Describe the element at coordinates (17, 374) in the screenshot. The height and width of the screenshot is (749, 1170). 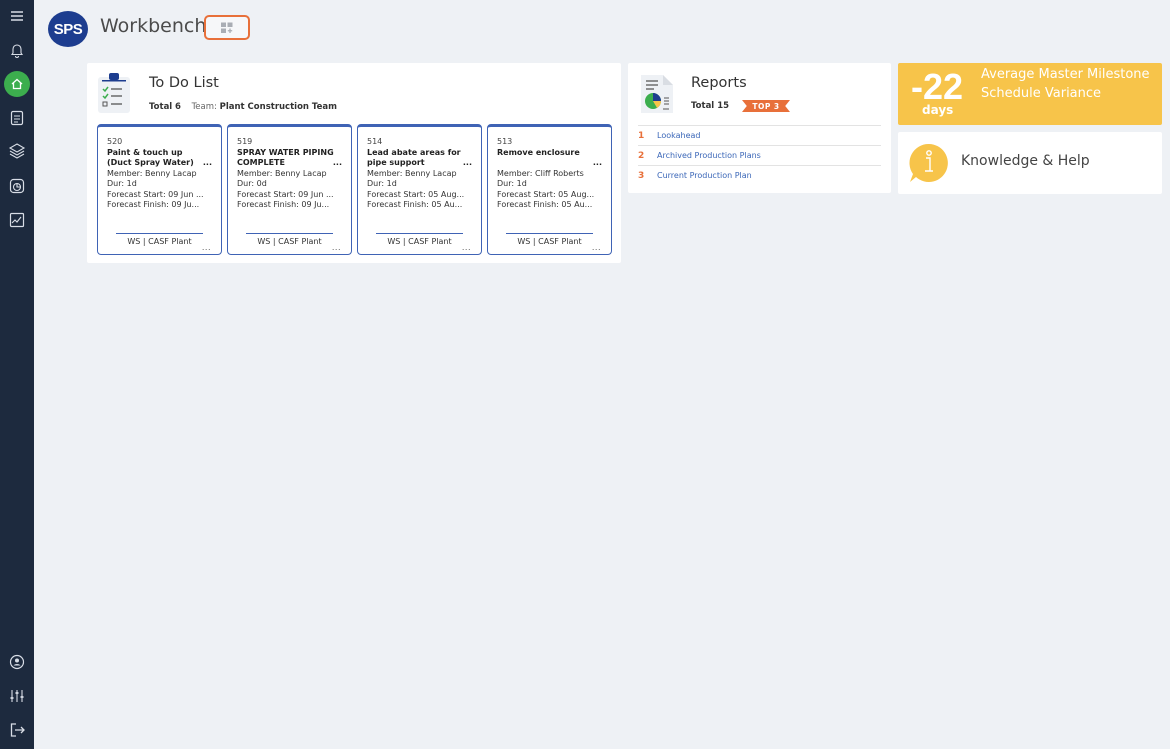
I see `sidebar` at that location.